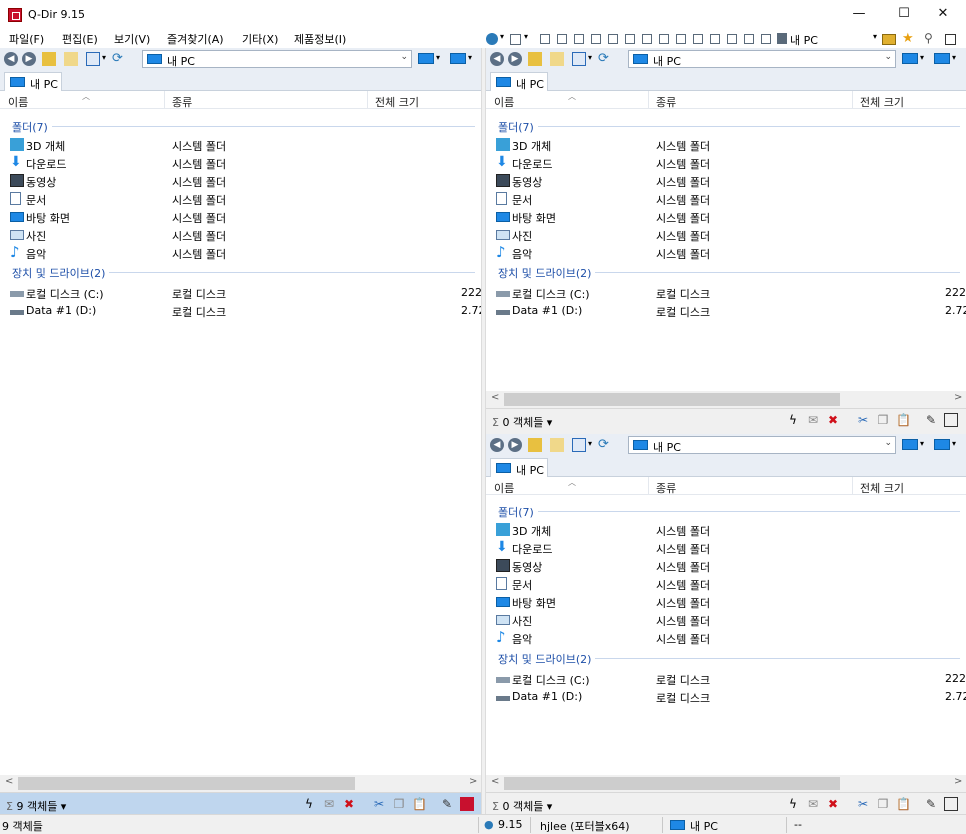  What do you see at coordinates (545, 39) in the screenshot?
I see `layout-1-icon` at bounding box center [545, 39].